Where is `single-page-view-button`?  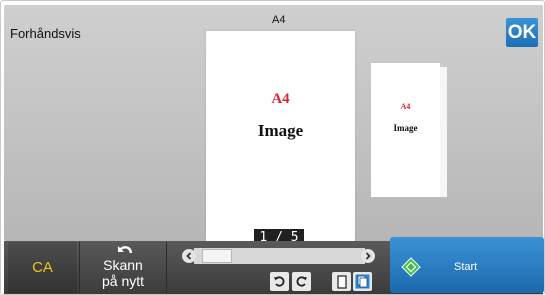 single-page-view-button is located at coordinates (341, 281).